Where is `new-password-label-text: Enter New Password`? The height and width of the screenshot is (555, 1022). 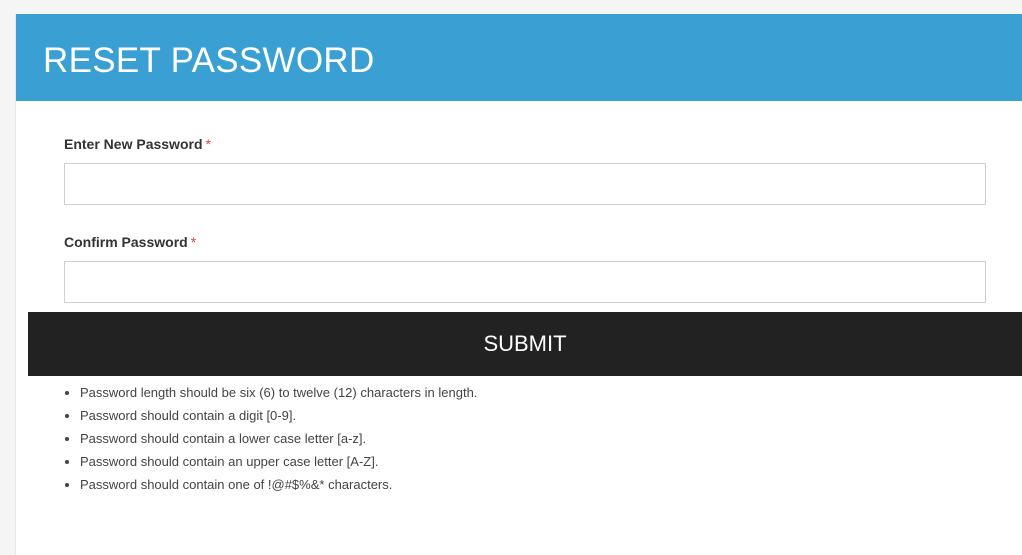 new-password-label-text: Enter New Password is located at coordinates (133, 144).